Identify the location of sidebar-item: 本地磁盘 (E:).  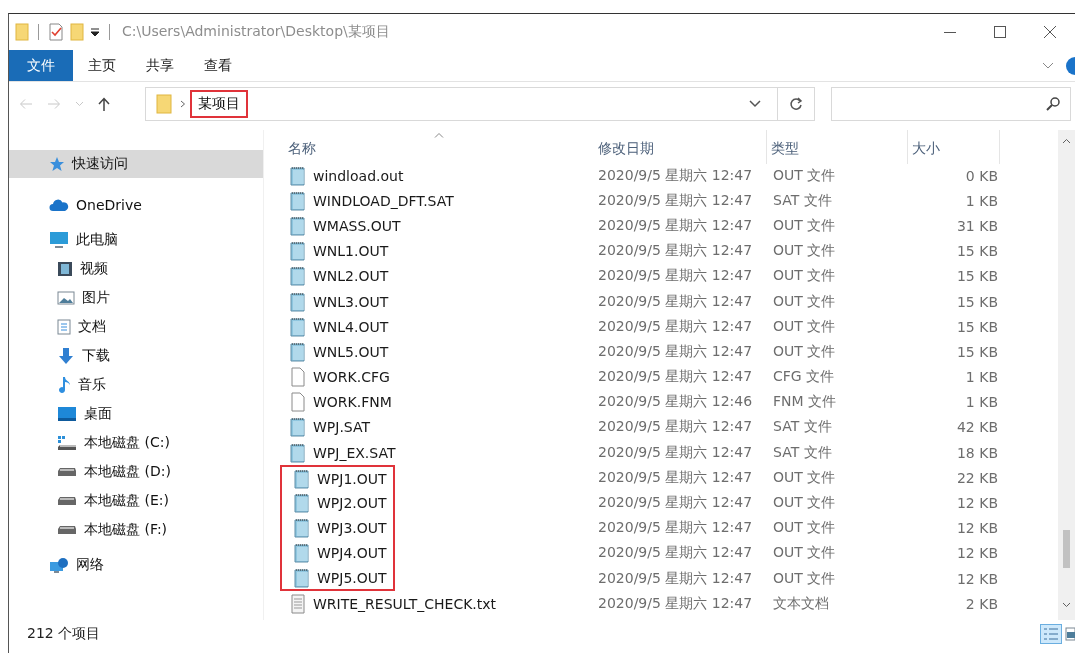
(136, 500).